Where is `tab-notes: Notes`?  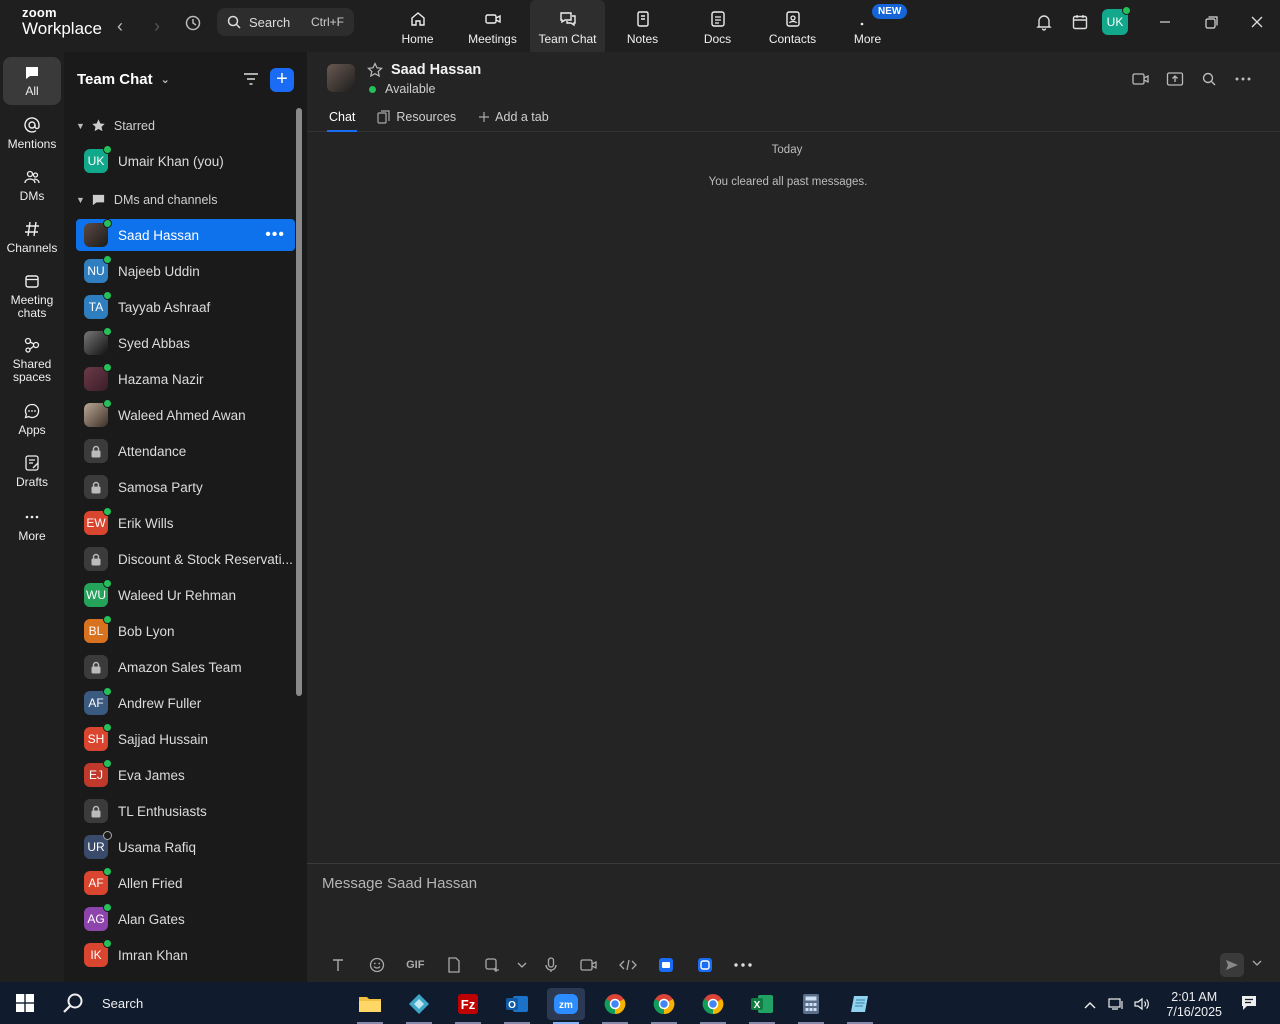 tab-notes: Notes is located at coordinates (642, 26).